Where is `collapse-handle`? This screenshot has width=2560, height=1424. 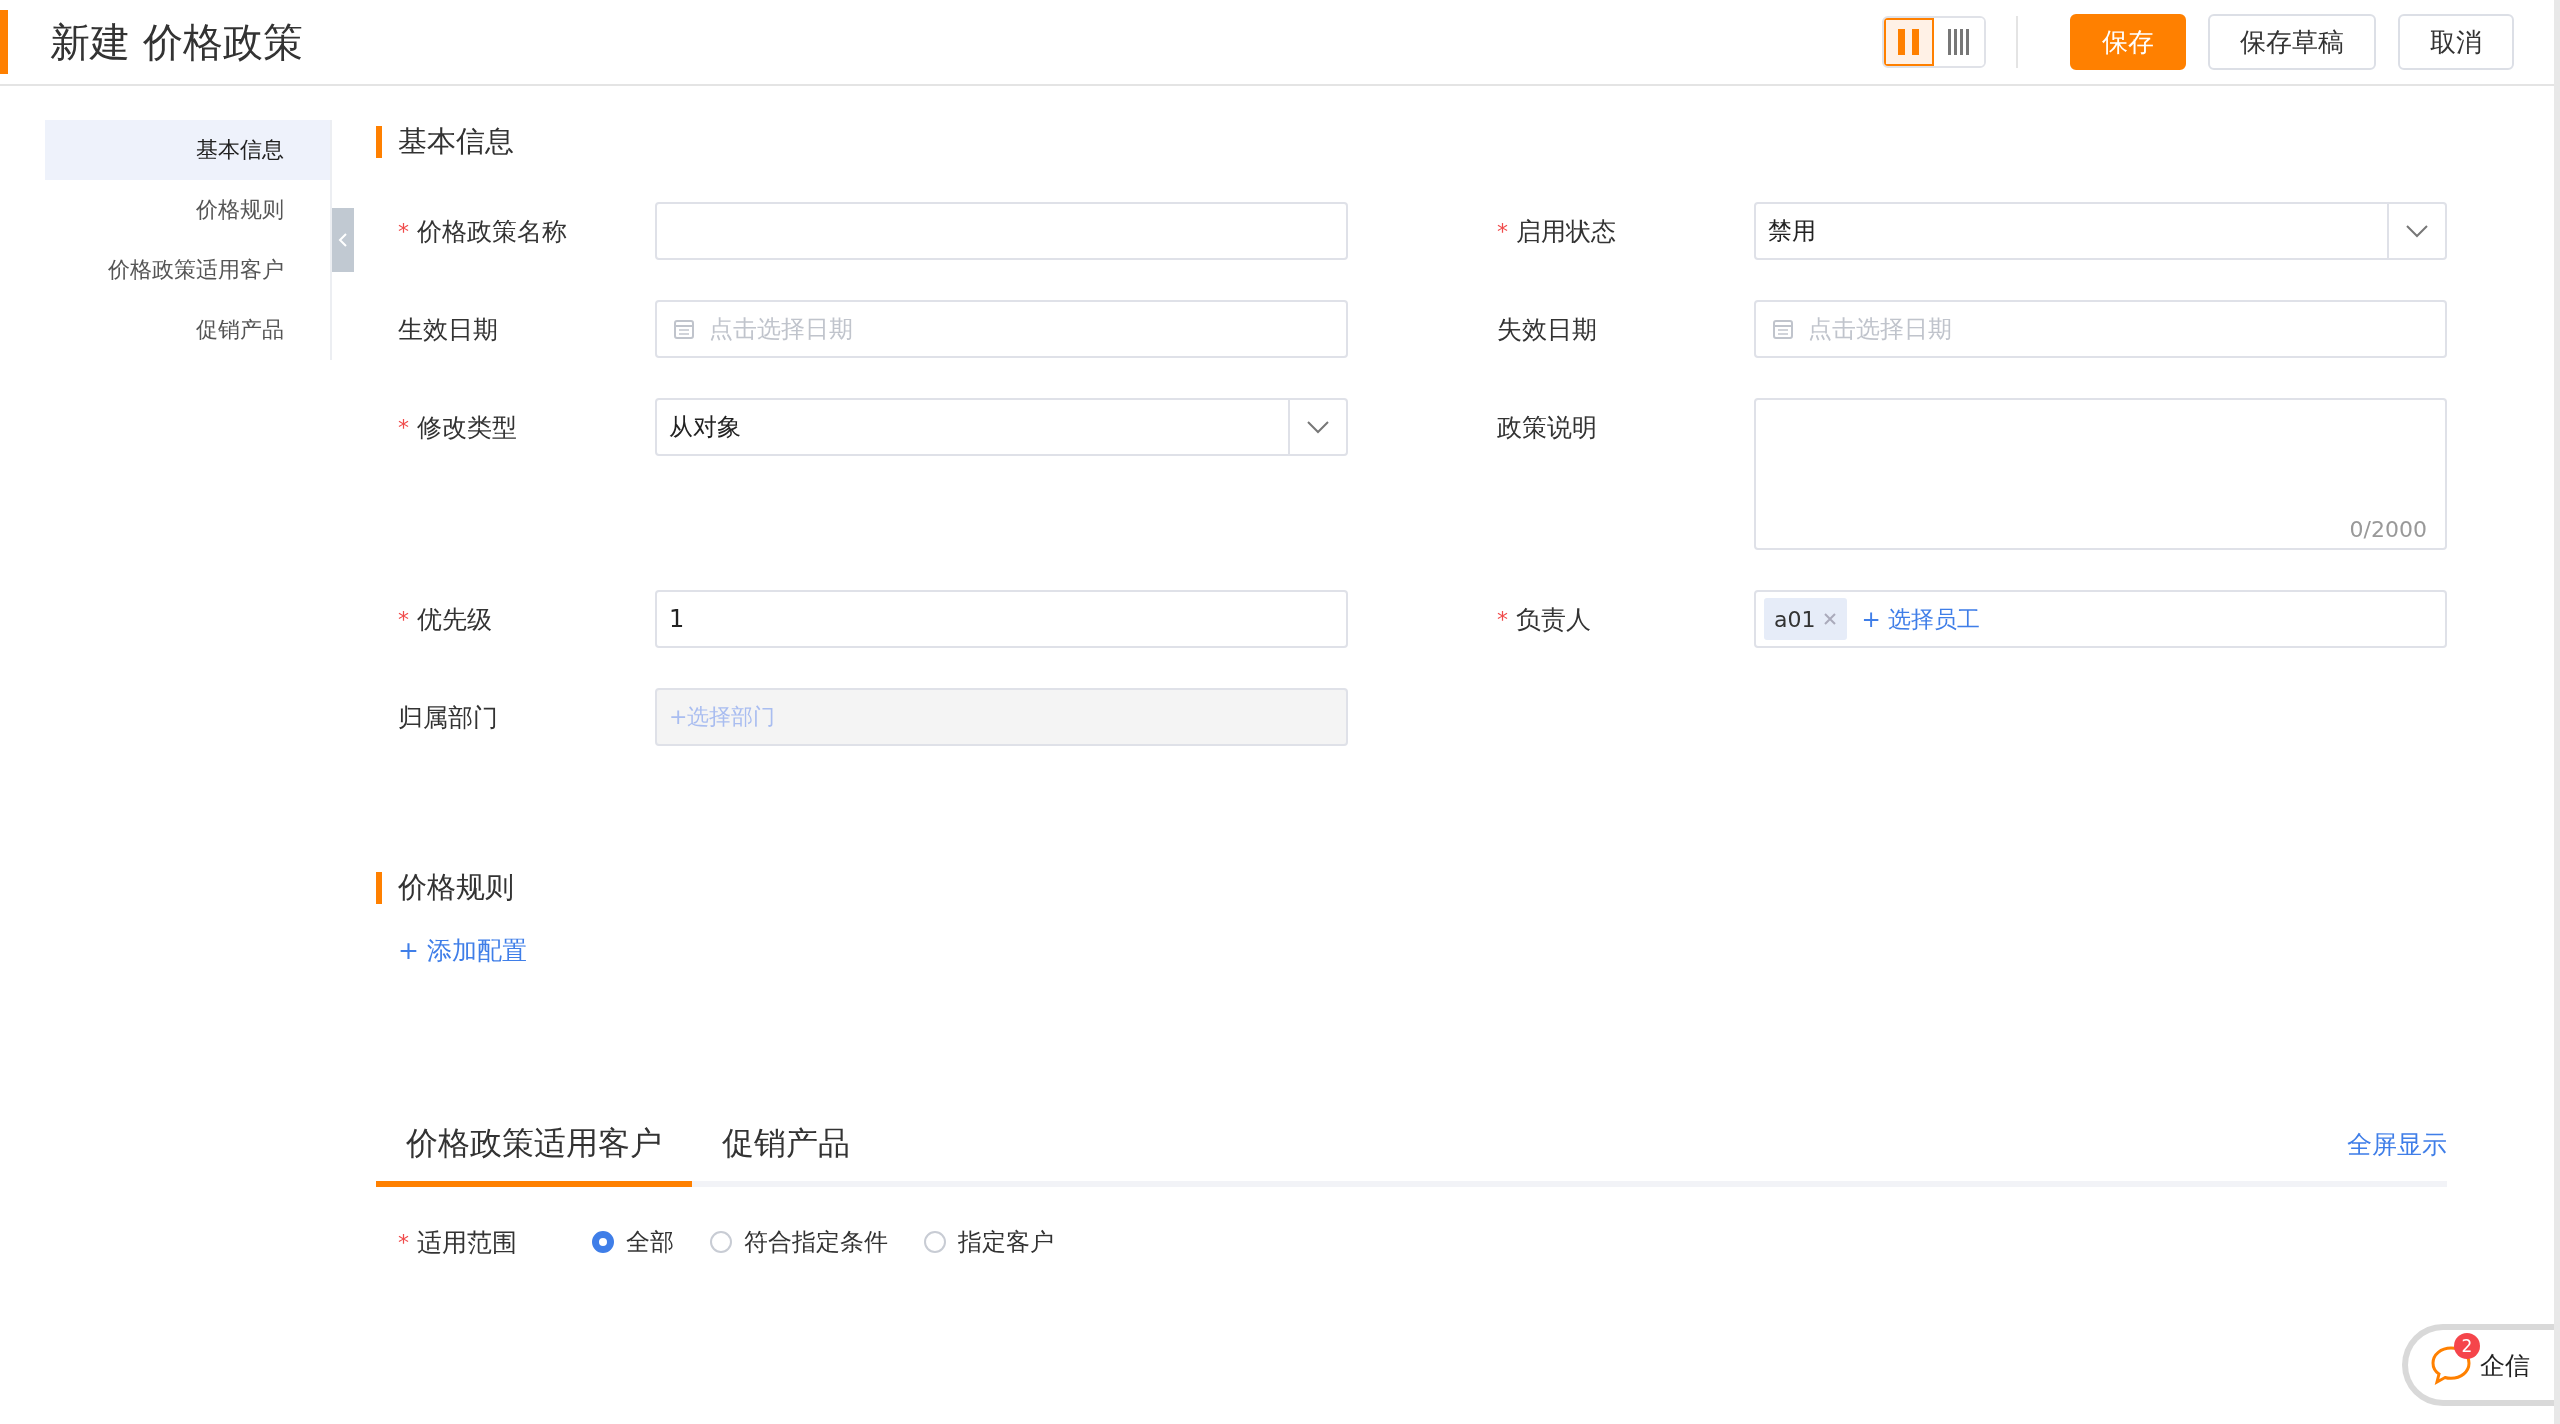 collapse-handle is located at coordinates (343, 240).